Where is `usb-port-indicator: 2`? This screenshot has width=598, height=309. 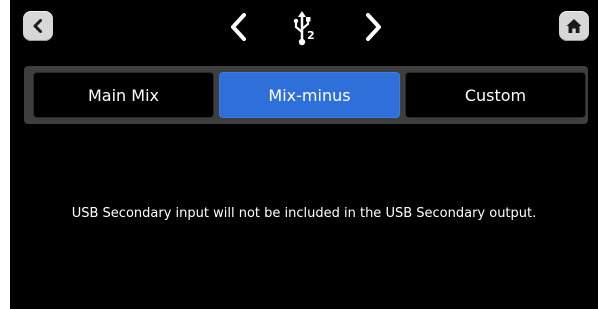 usb-port-indicator: 2 is located at coordinates (308, 28).